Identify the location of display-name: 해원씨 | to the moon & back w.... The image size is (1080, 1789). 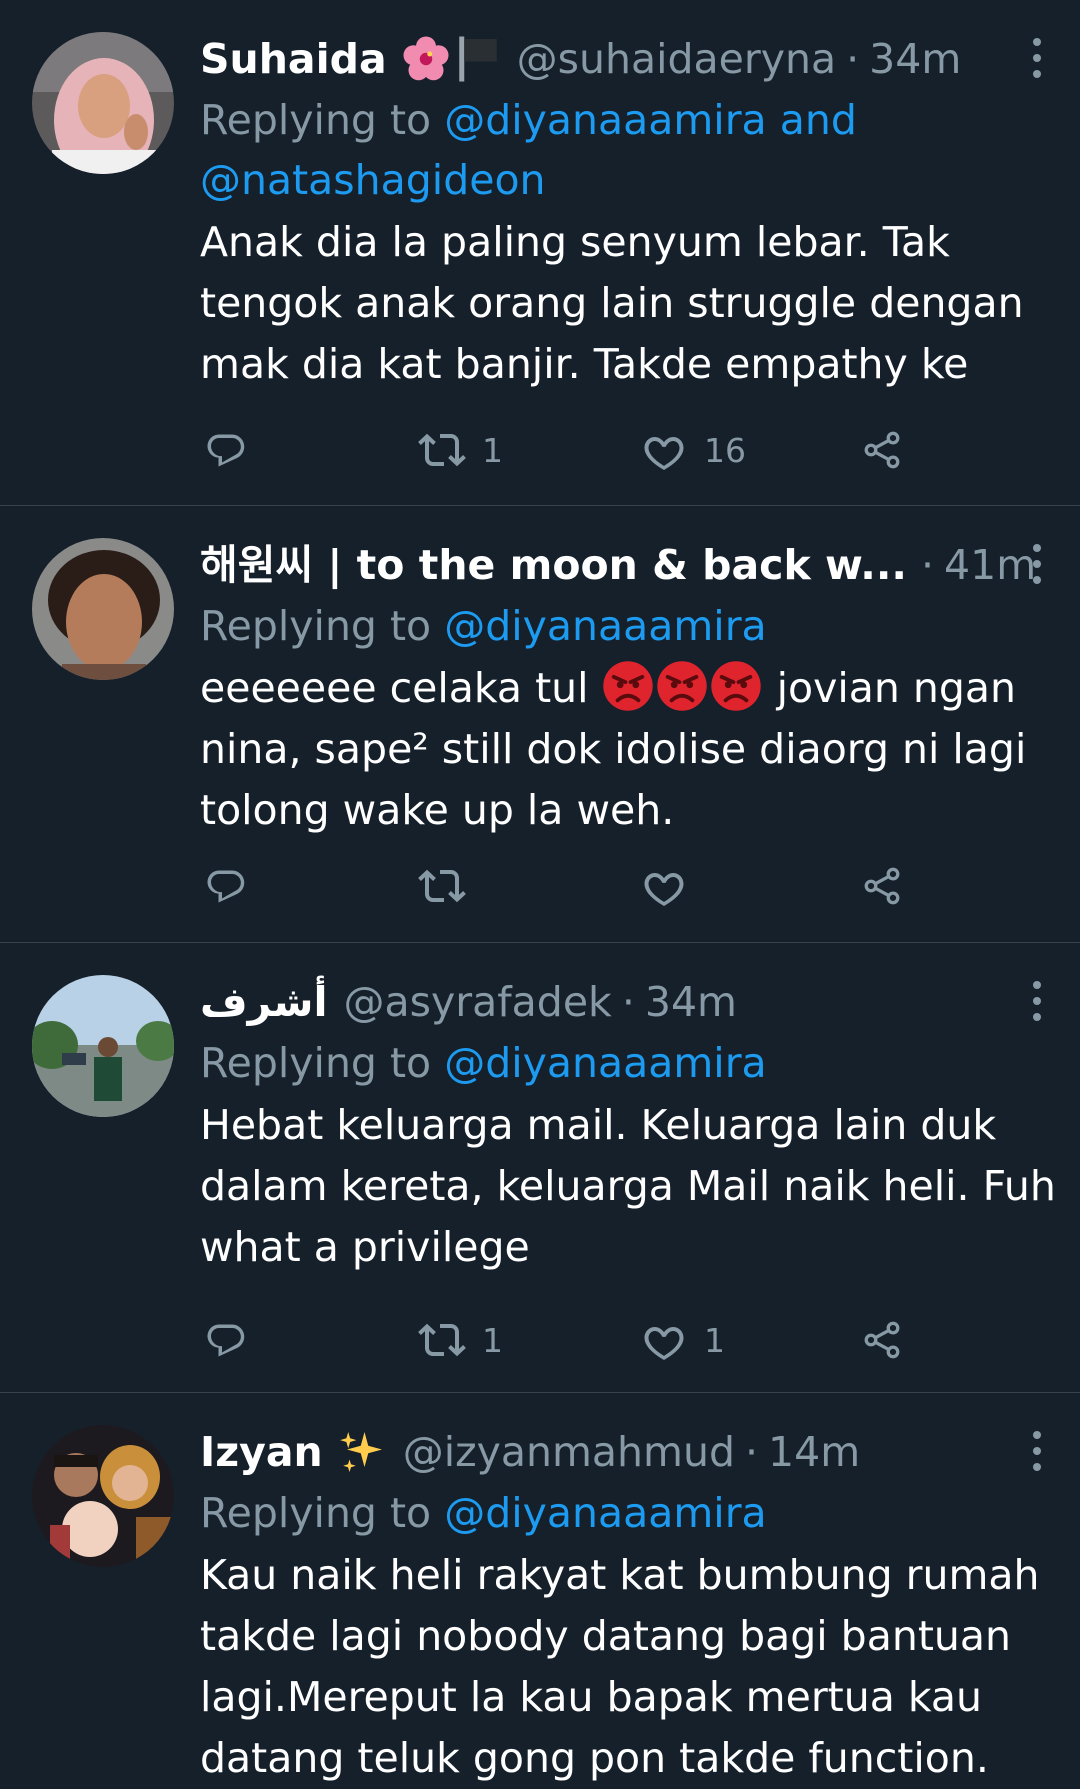
(553, 565).